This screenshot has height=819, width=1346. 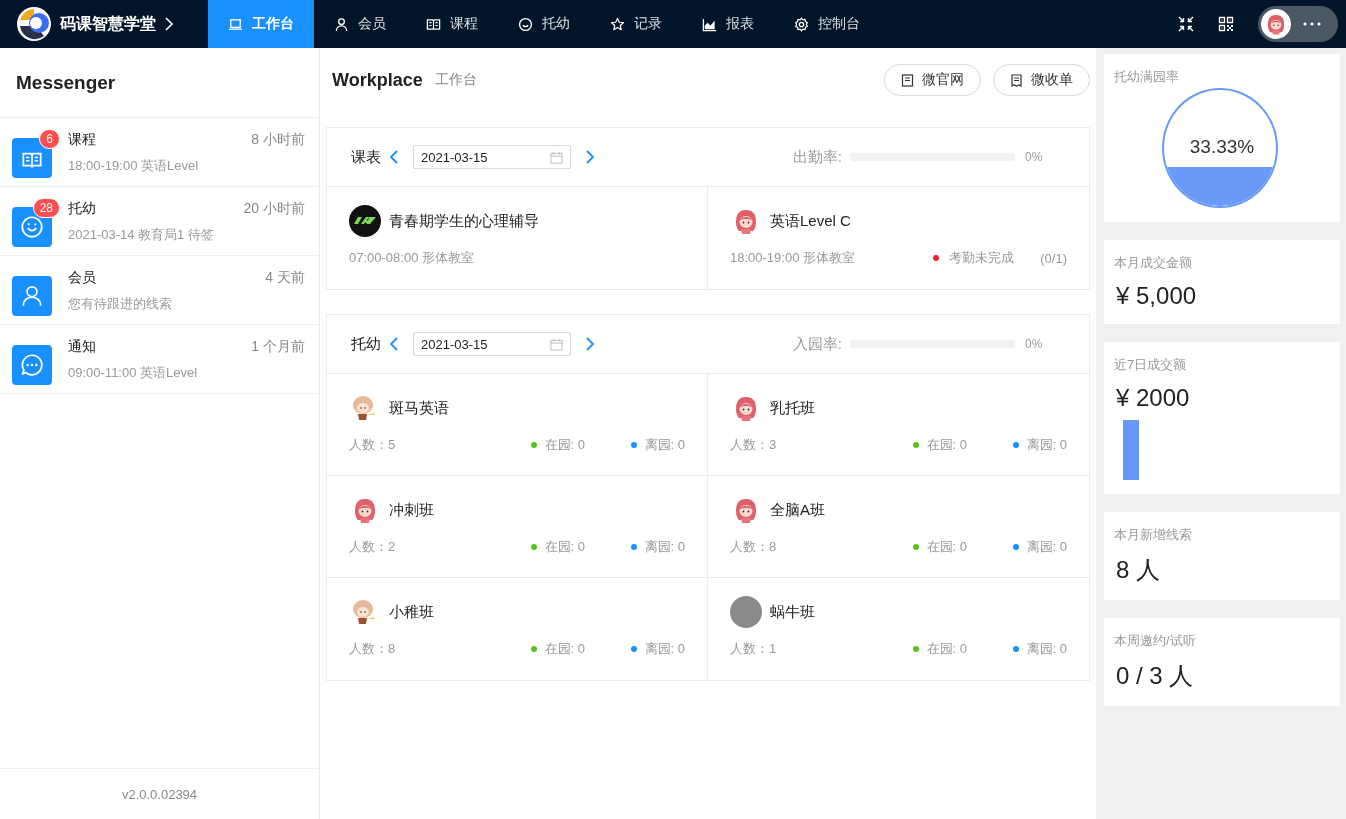 I want to click on photo-placeholder, so click(x=746, y=612).